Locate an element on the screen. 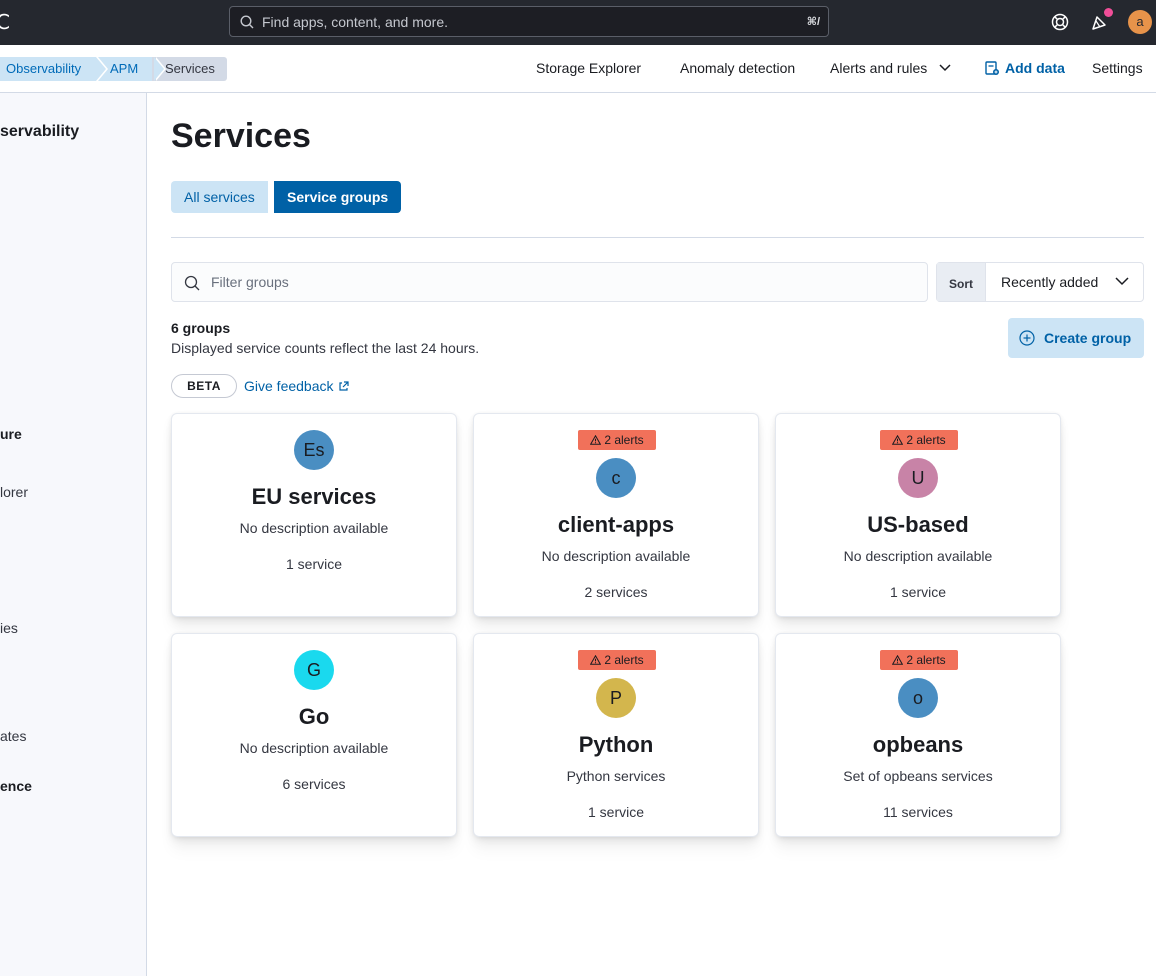 The image size is (1156, 976). sidenav-item-explorer: lorer is located at coordinates (14, 492).